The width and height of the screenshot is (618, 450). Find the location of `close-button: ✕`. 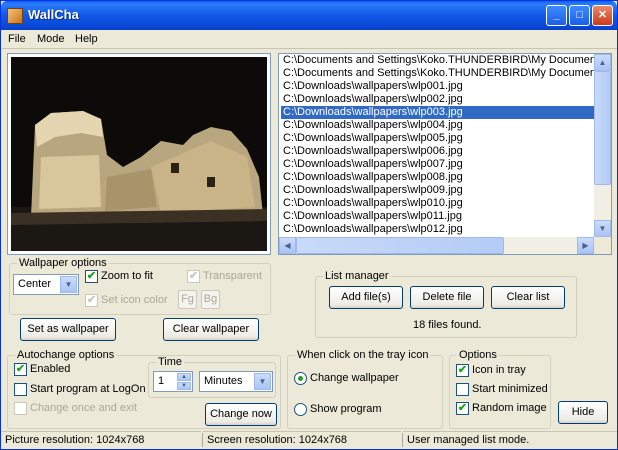

close-button: ✕ is located at coordinates (602, 15).